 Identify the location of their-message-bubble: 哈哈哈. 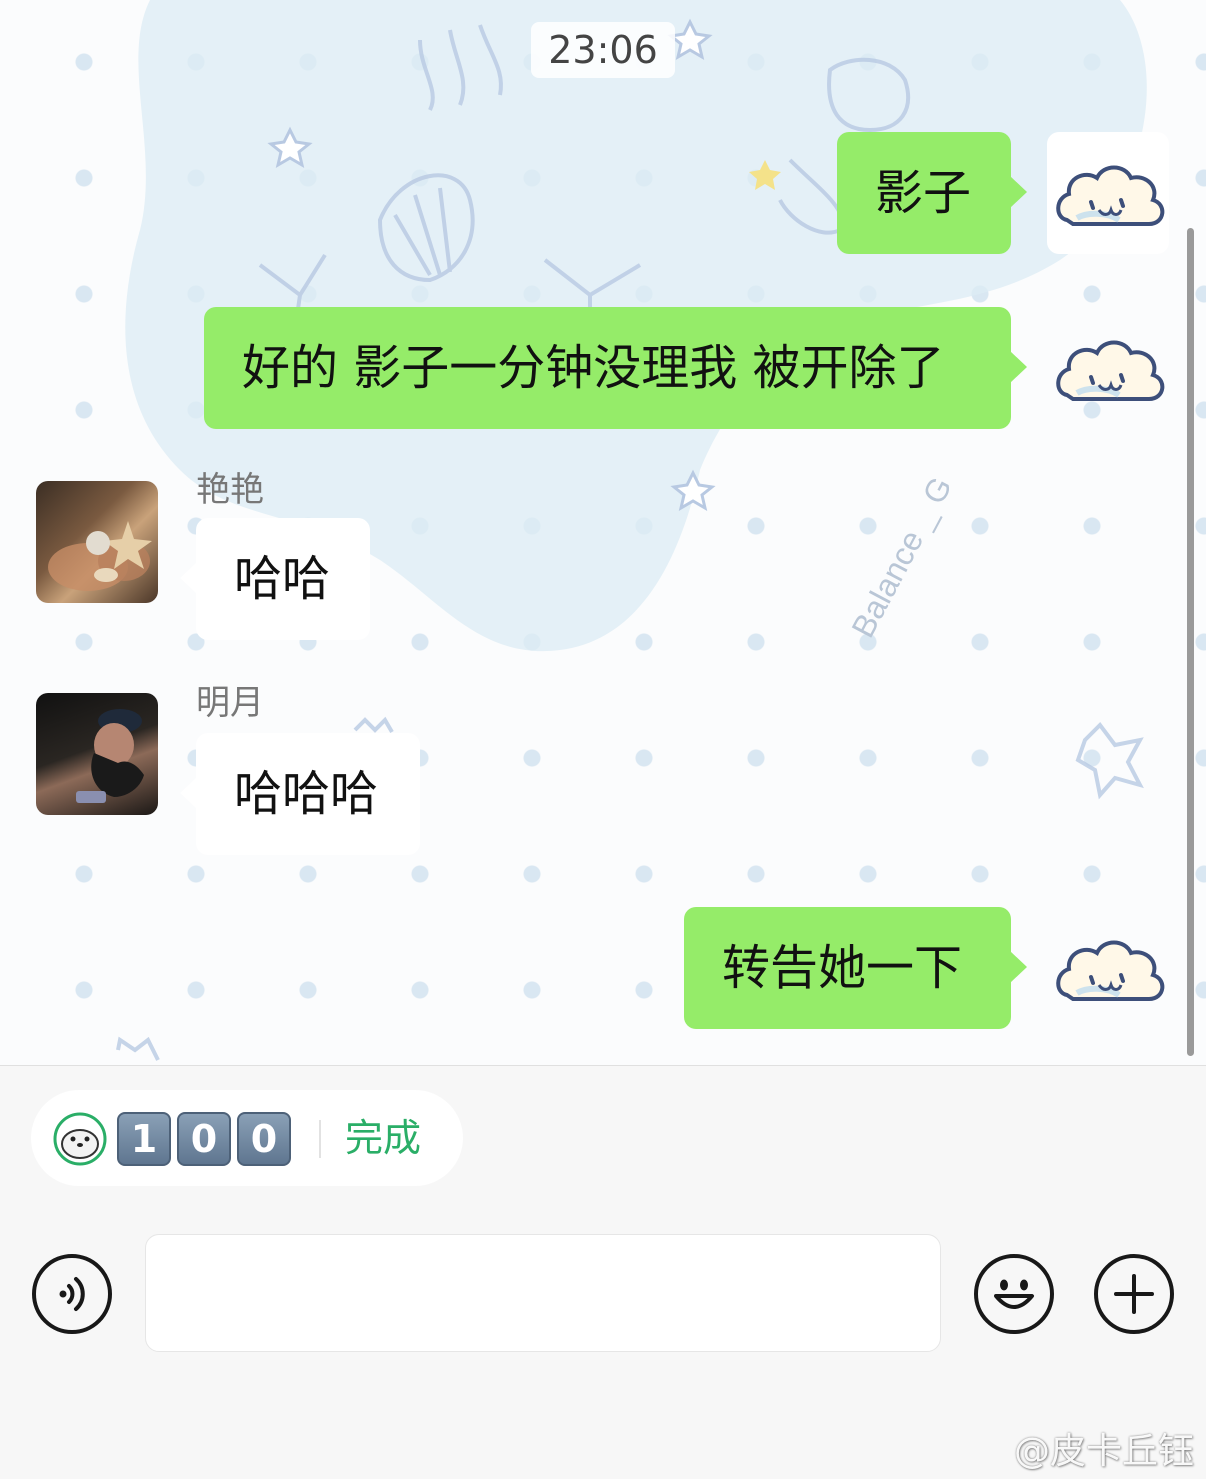
(300, 794).